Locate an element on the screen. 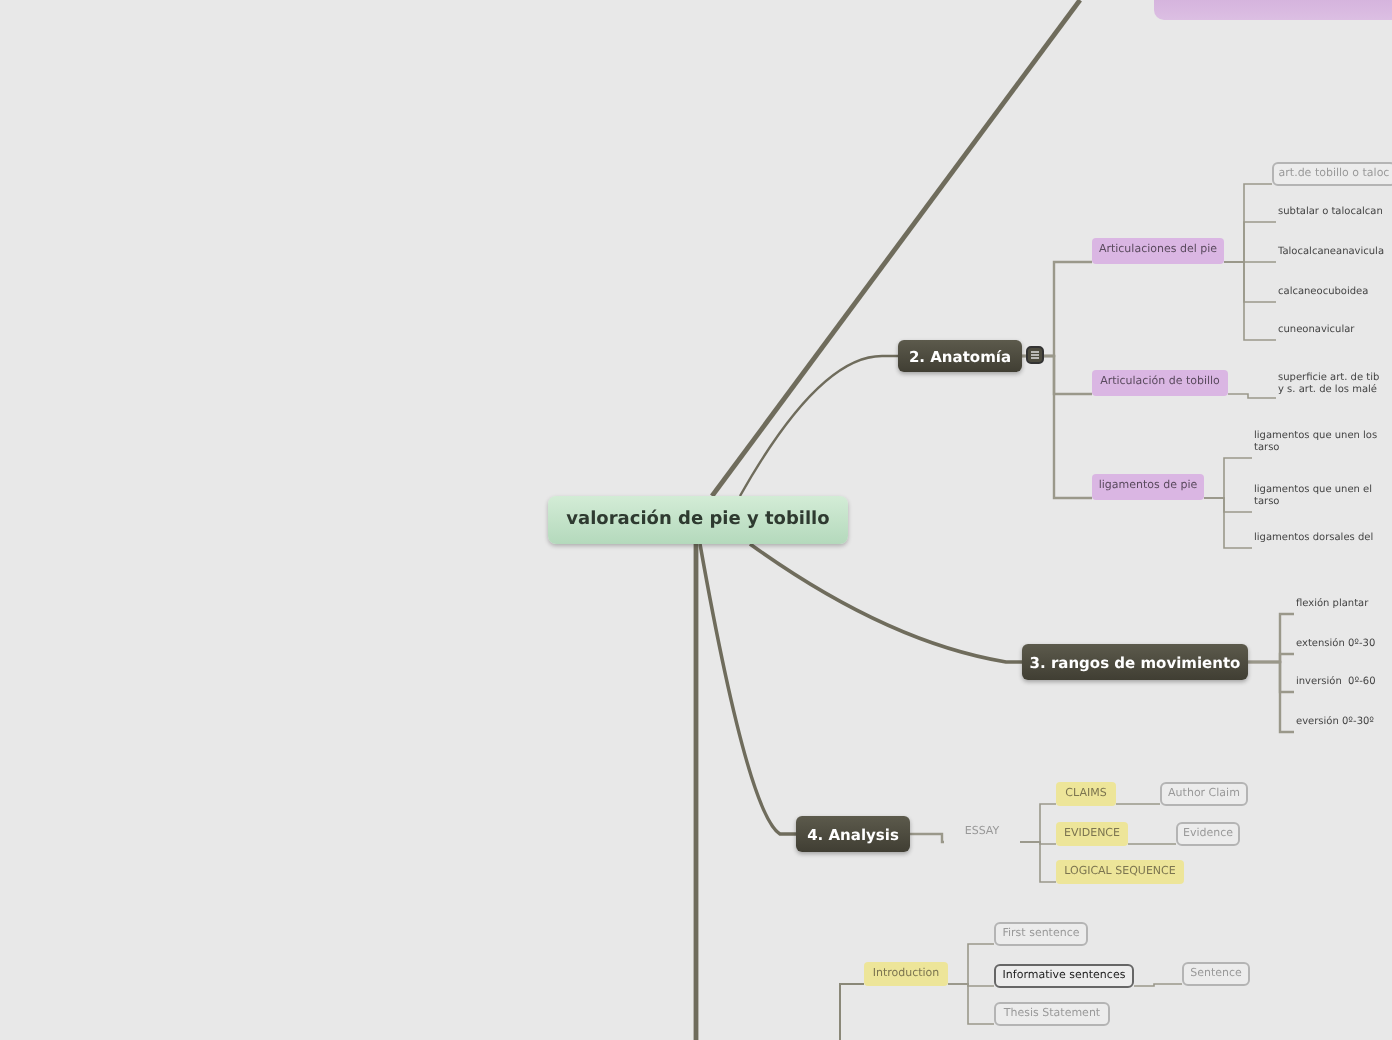 This screenshot has height=1040, width=1392. central-topic: valoración de pie y tobillo is located at coordinates (698, 520).